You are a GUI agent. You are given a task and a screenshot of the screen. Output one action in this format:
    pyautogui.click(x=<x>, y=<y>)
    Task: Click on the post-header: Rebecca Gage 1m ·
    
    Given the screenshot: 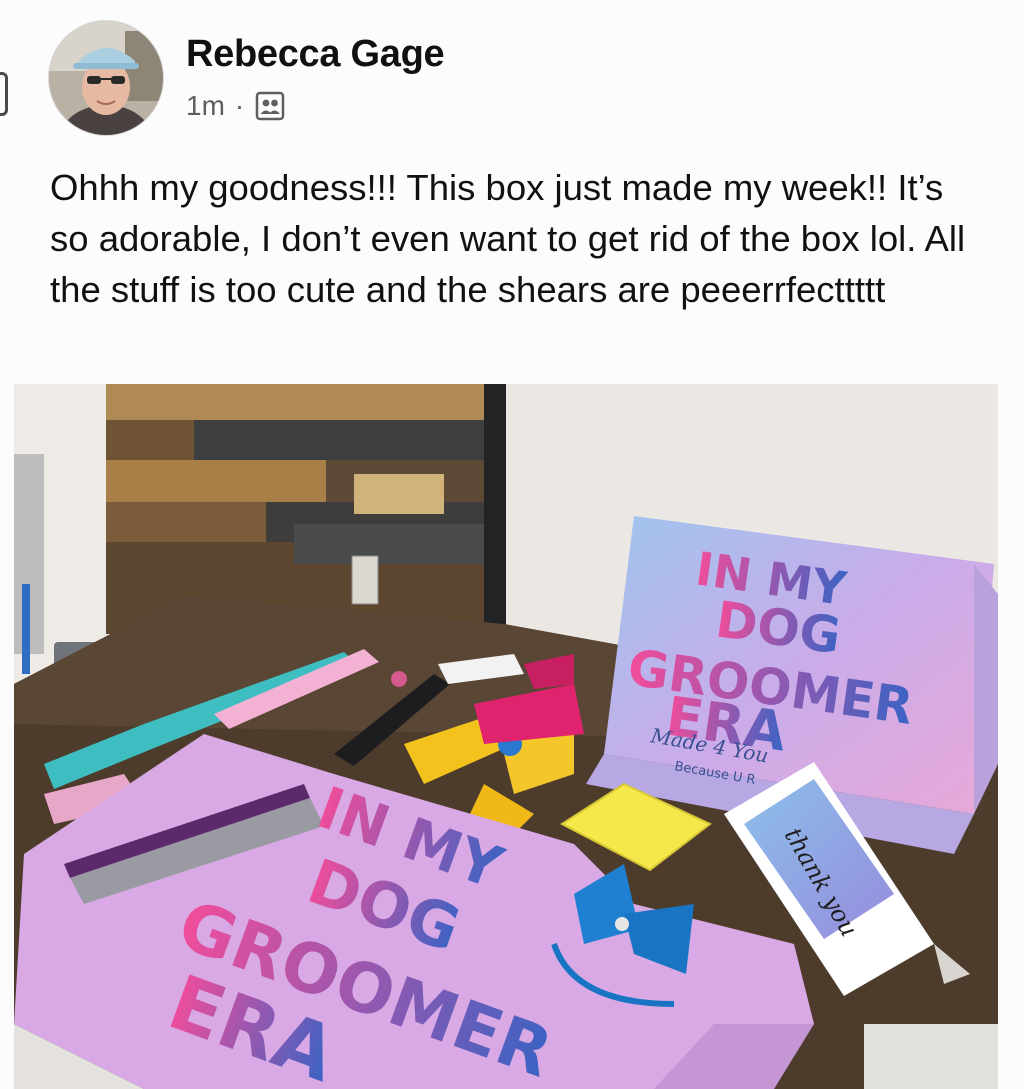 What is the action you would take?
    pyautogui.click(x=246, y=78)
    